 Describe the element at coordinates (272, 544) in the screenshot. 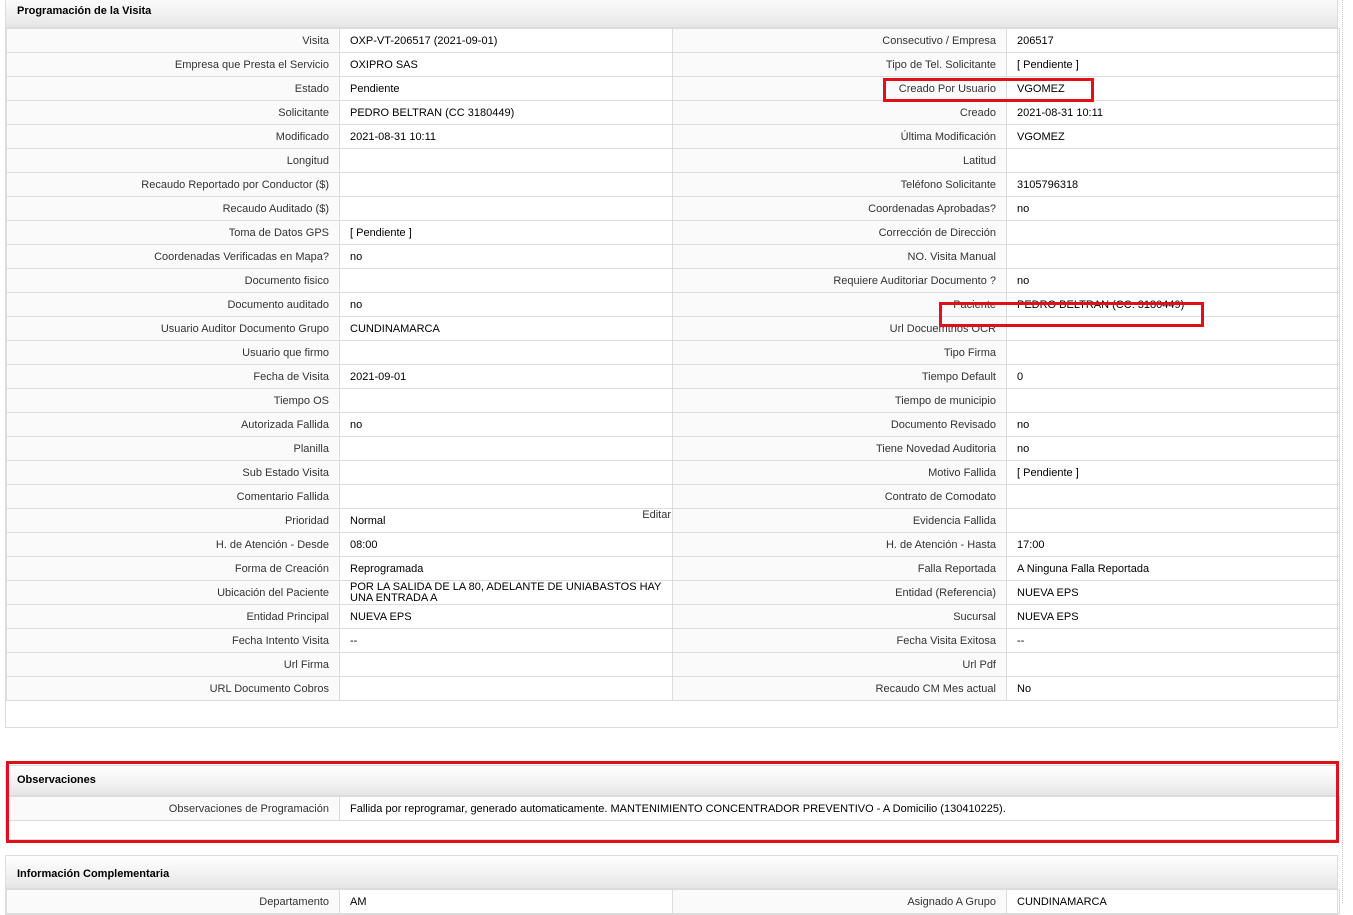

I see `field-label-text: H. de Atención - Desde` at that location.